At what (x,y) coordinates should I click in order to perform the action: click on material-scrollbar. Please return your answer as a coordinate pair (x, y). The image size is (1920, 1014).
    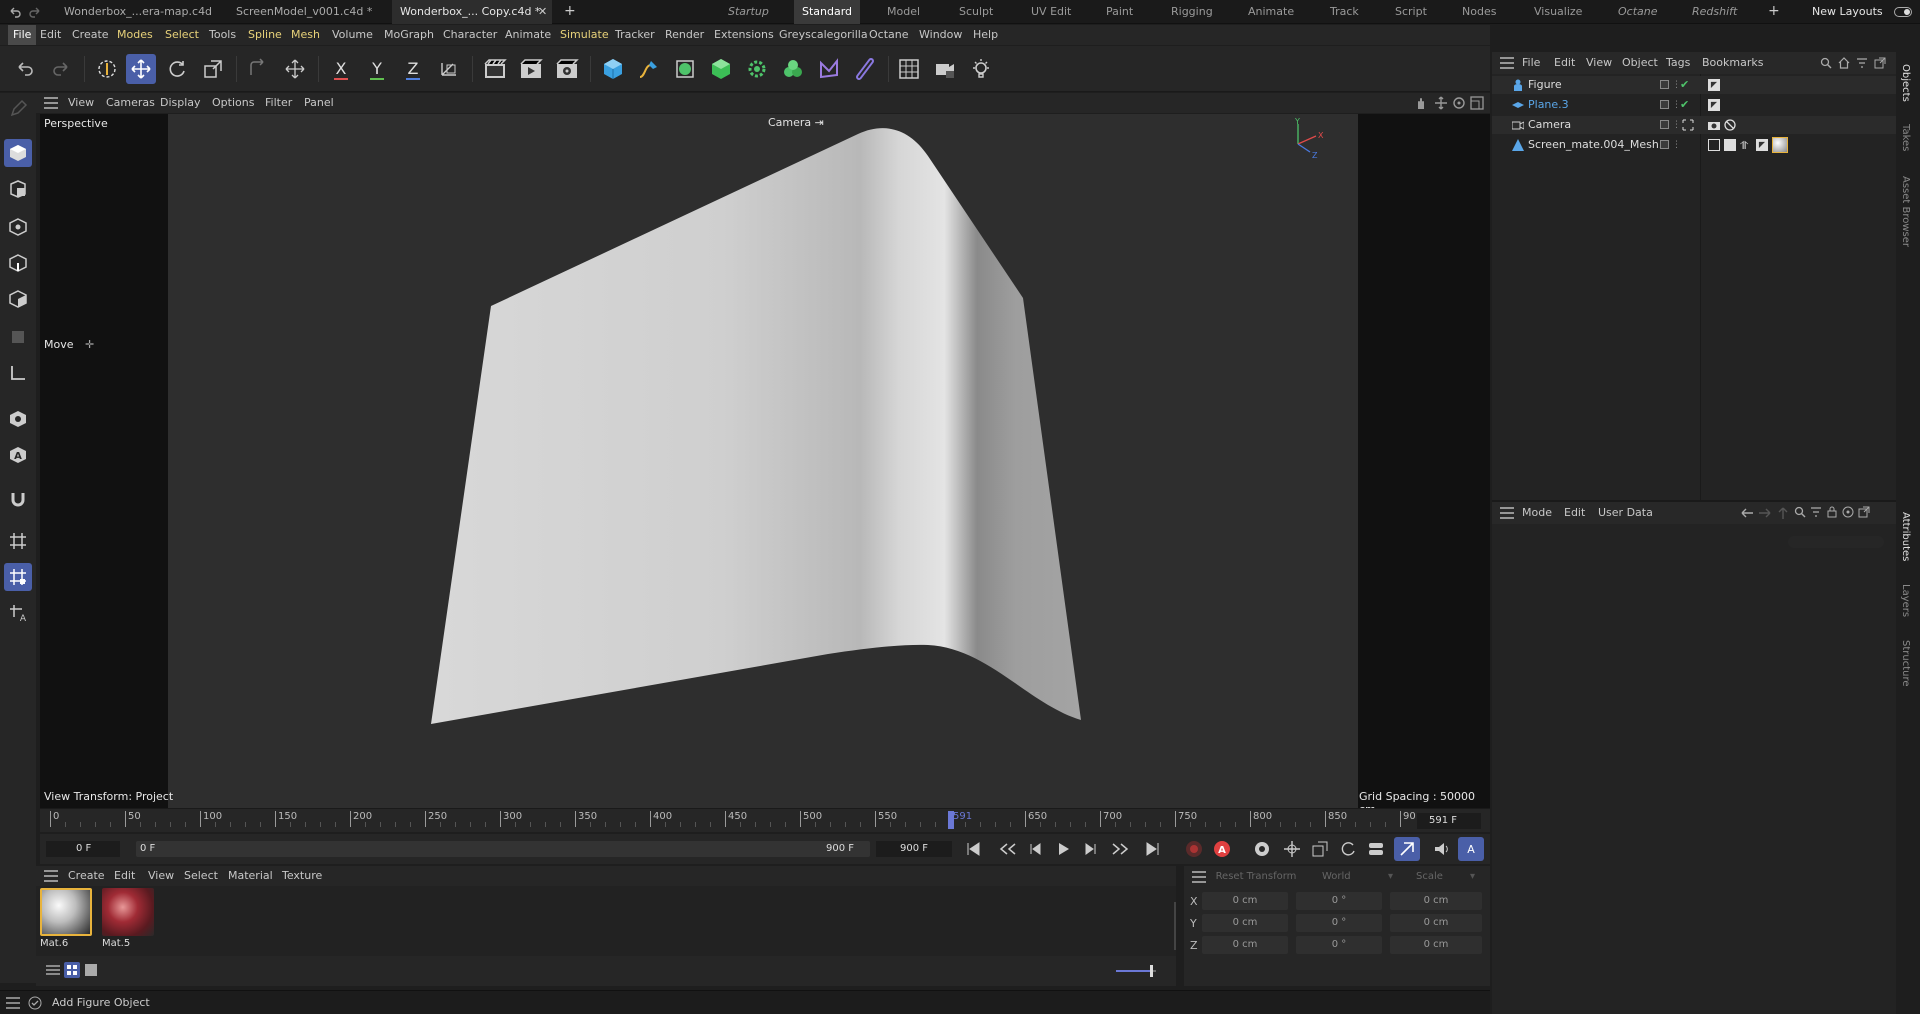
    Looking at the image, I should click on (1175, 926).